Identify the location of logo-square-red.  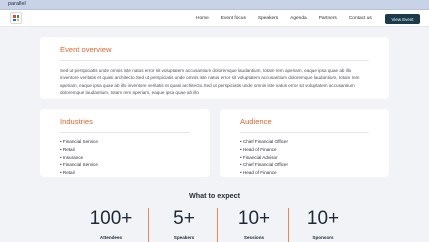
(14, 16).